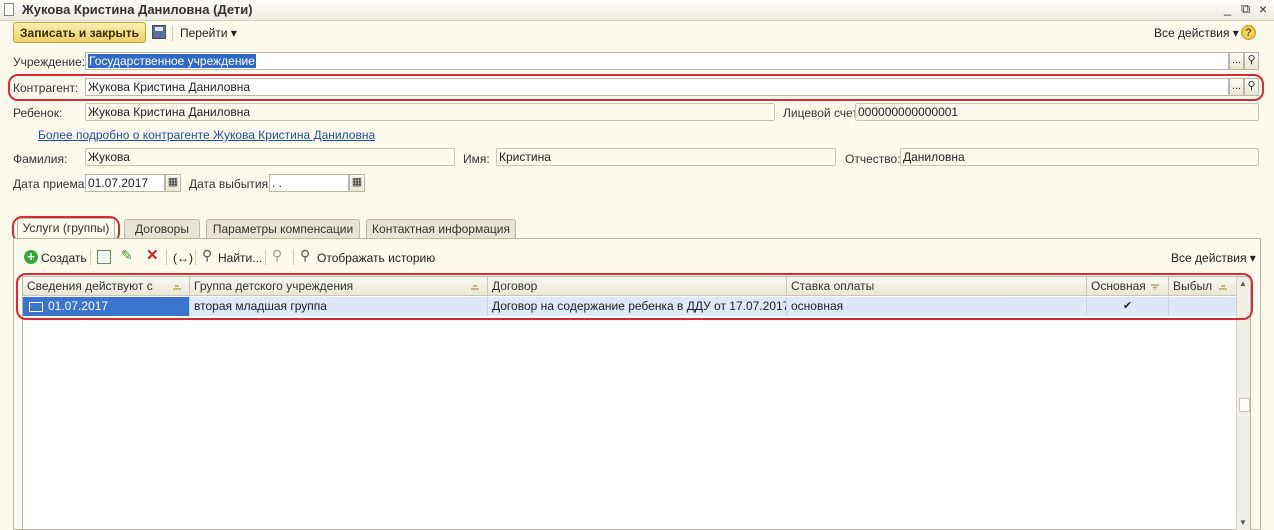 This screenshot has height=530, width=1274. Describe the element at coordinates (1227, 8) in the screenshot. I see `minimize-button: _` at that location.